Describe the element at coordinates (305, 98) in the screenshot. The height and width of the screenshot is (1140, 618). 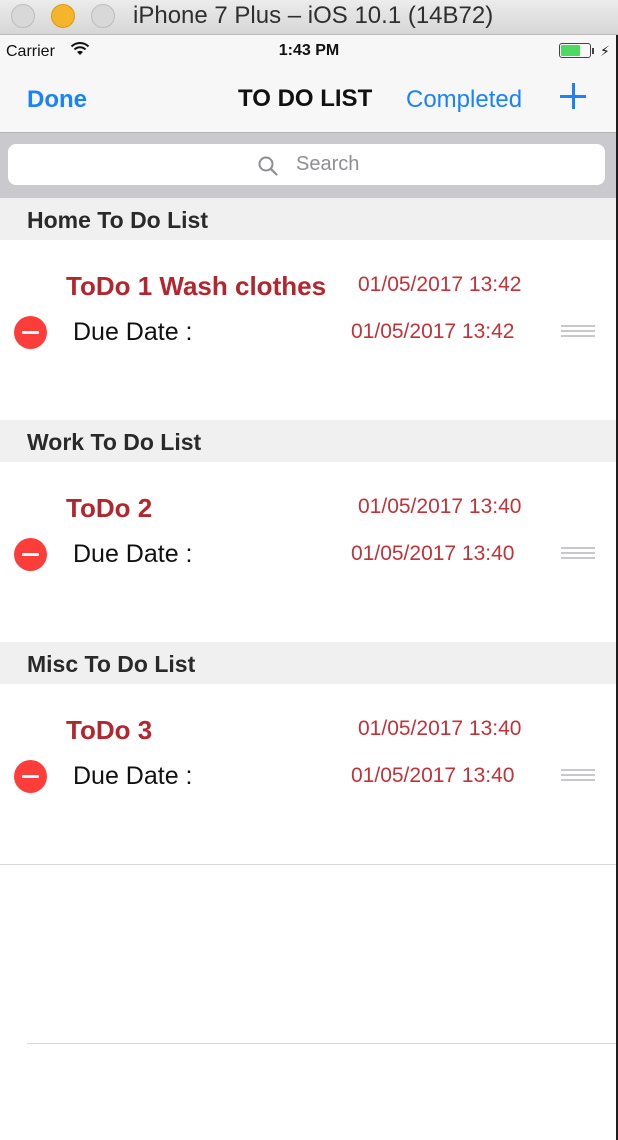
I see `page-title: TO DO LIST` at that location.